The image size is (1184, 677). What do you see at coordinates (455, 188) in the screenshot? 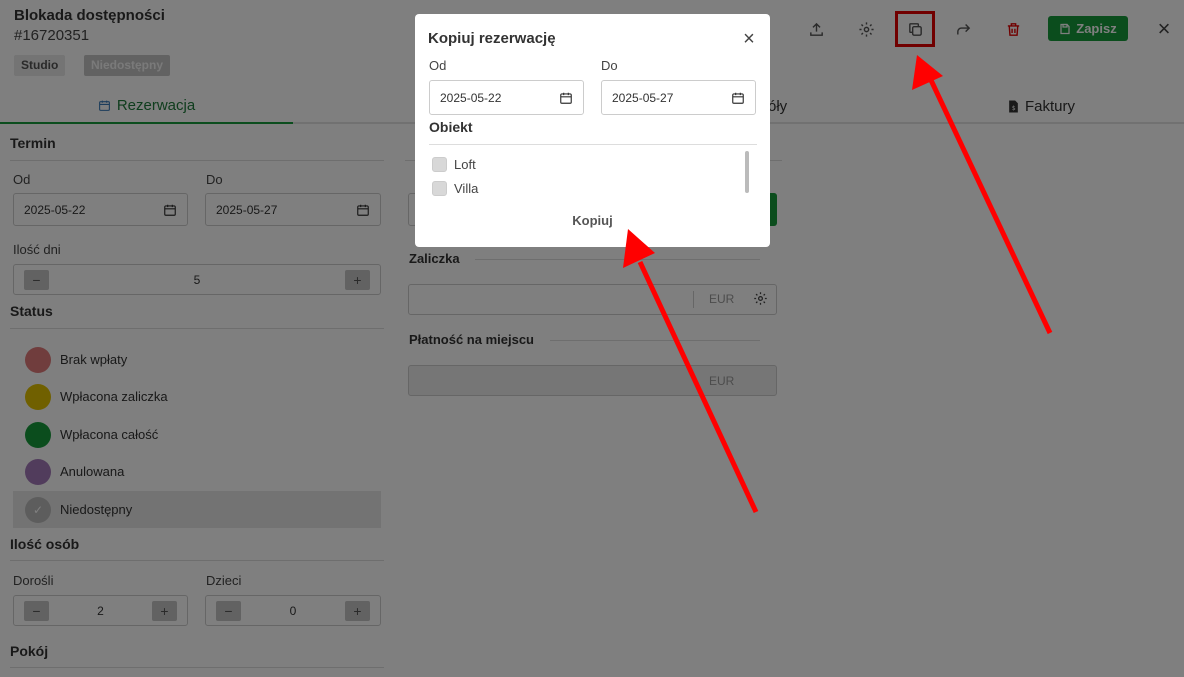
I see `object-option-villa: Villa` at bounding box center [455, 188].